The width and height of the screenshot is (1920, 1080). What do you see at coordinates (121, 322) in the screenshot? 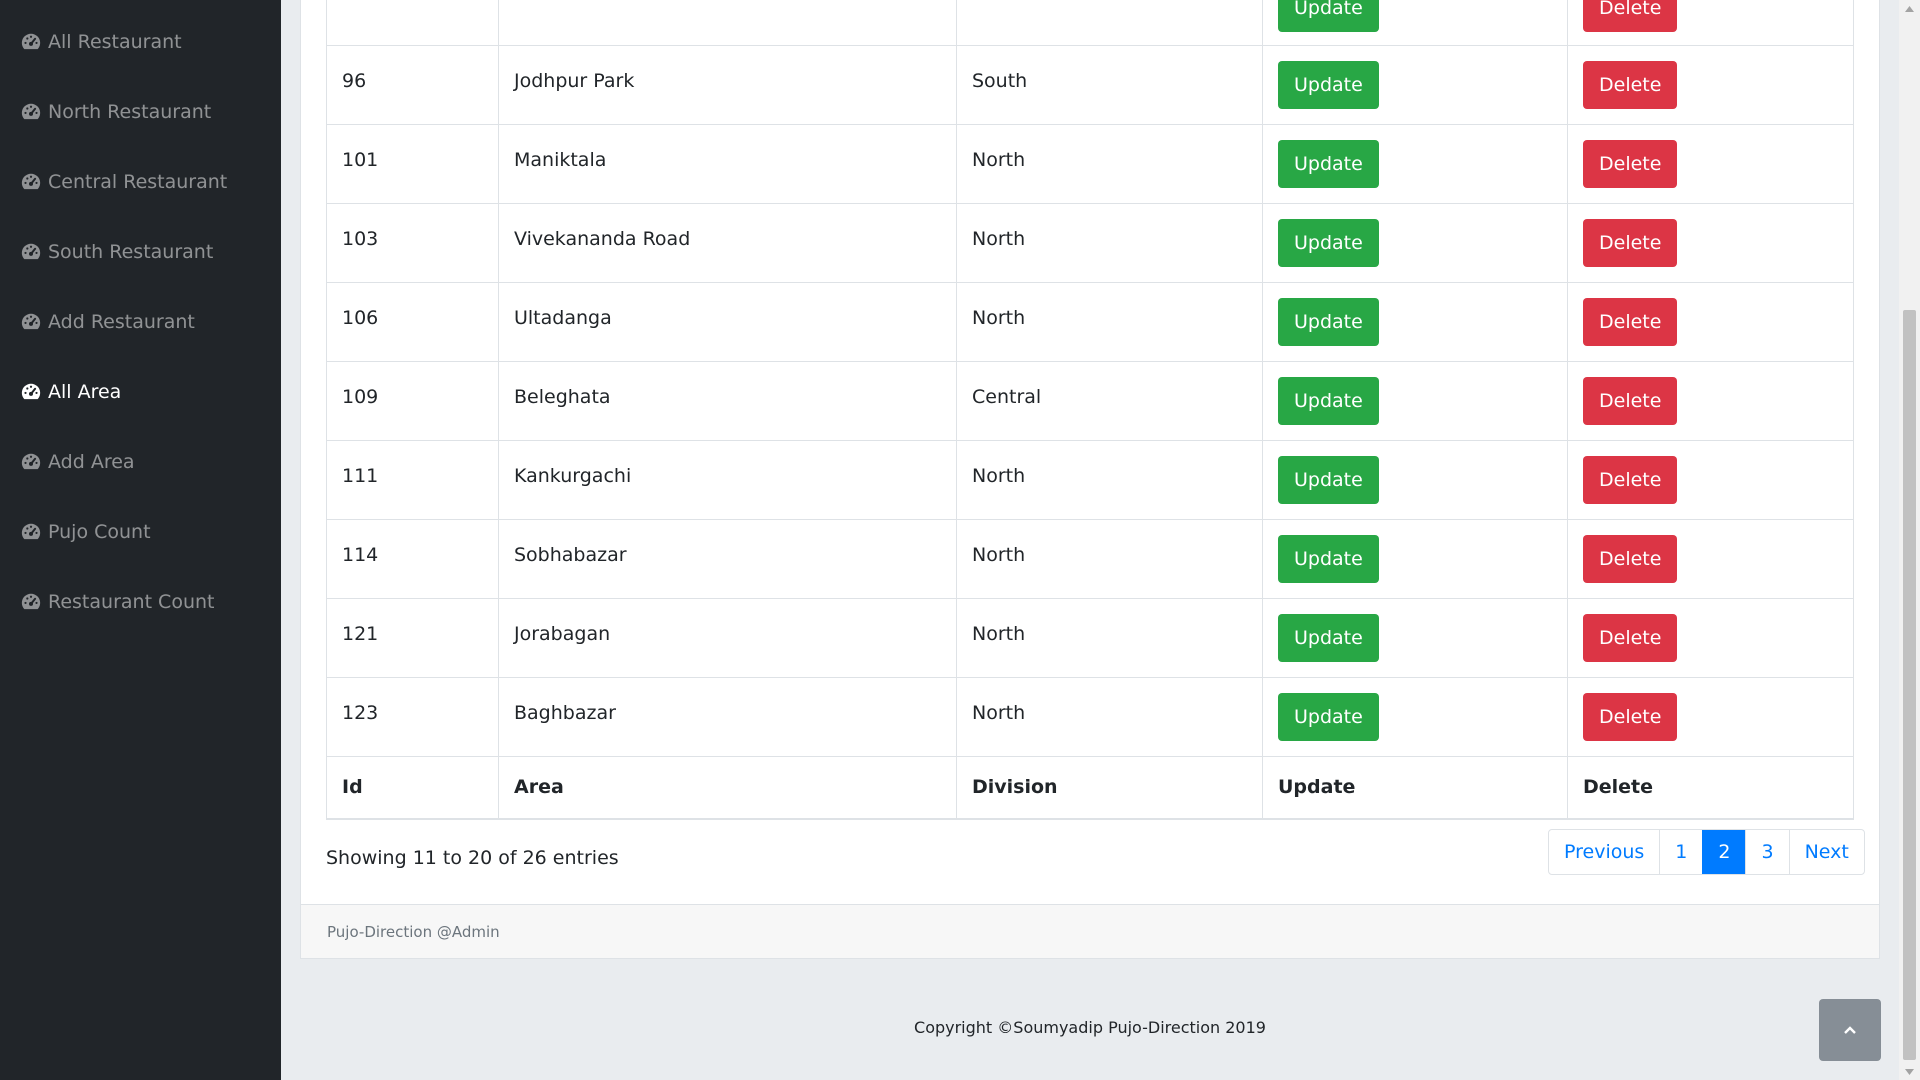
I see `sidebar-item-label: Add Restaurant` at bounding box center [121, 322].